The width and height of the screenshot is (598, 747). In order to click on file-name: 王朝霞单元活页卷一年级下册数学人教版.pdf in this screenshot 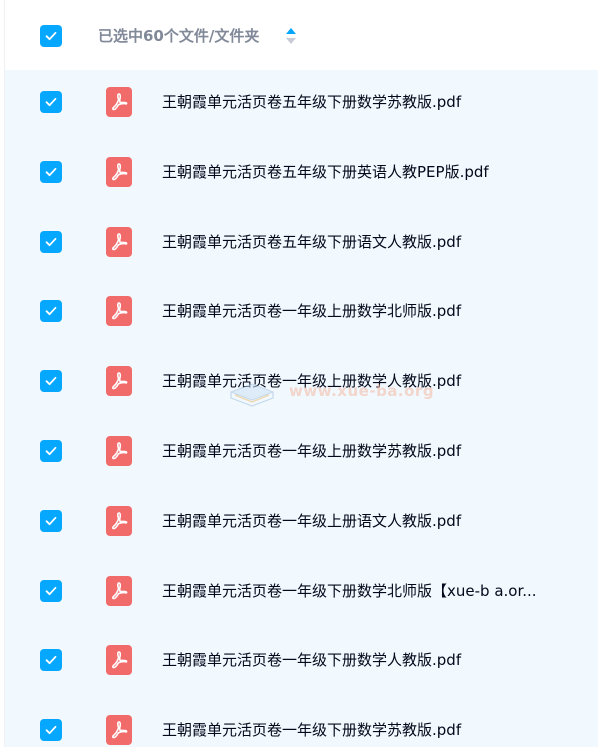, I will do `click(372, 660)`.